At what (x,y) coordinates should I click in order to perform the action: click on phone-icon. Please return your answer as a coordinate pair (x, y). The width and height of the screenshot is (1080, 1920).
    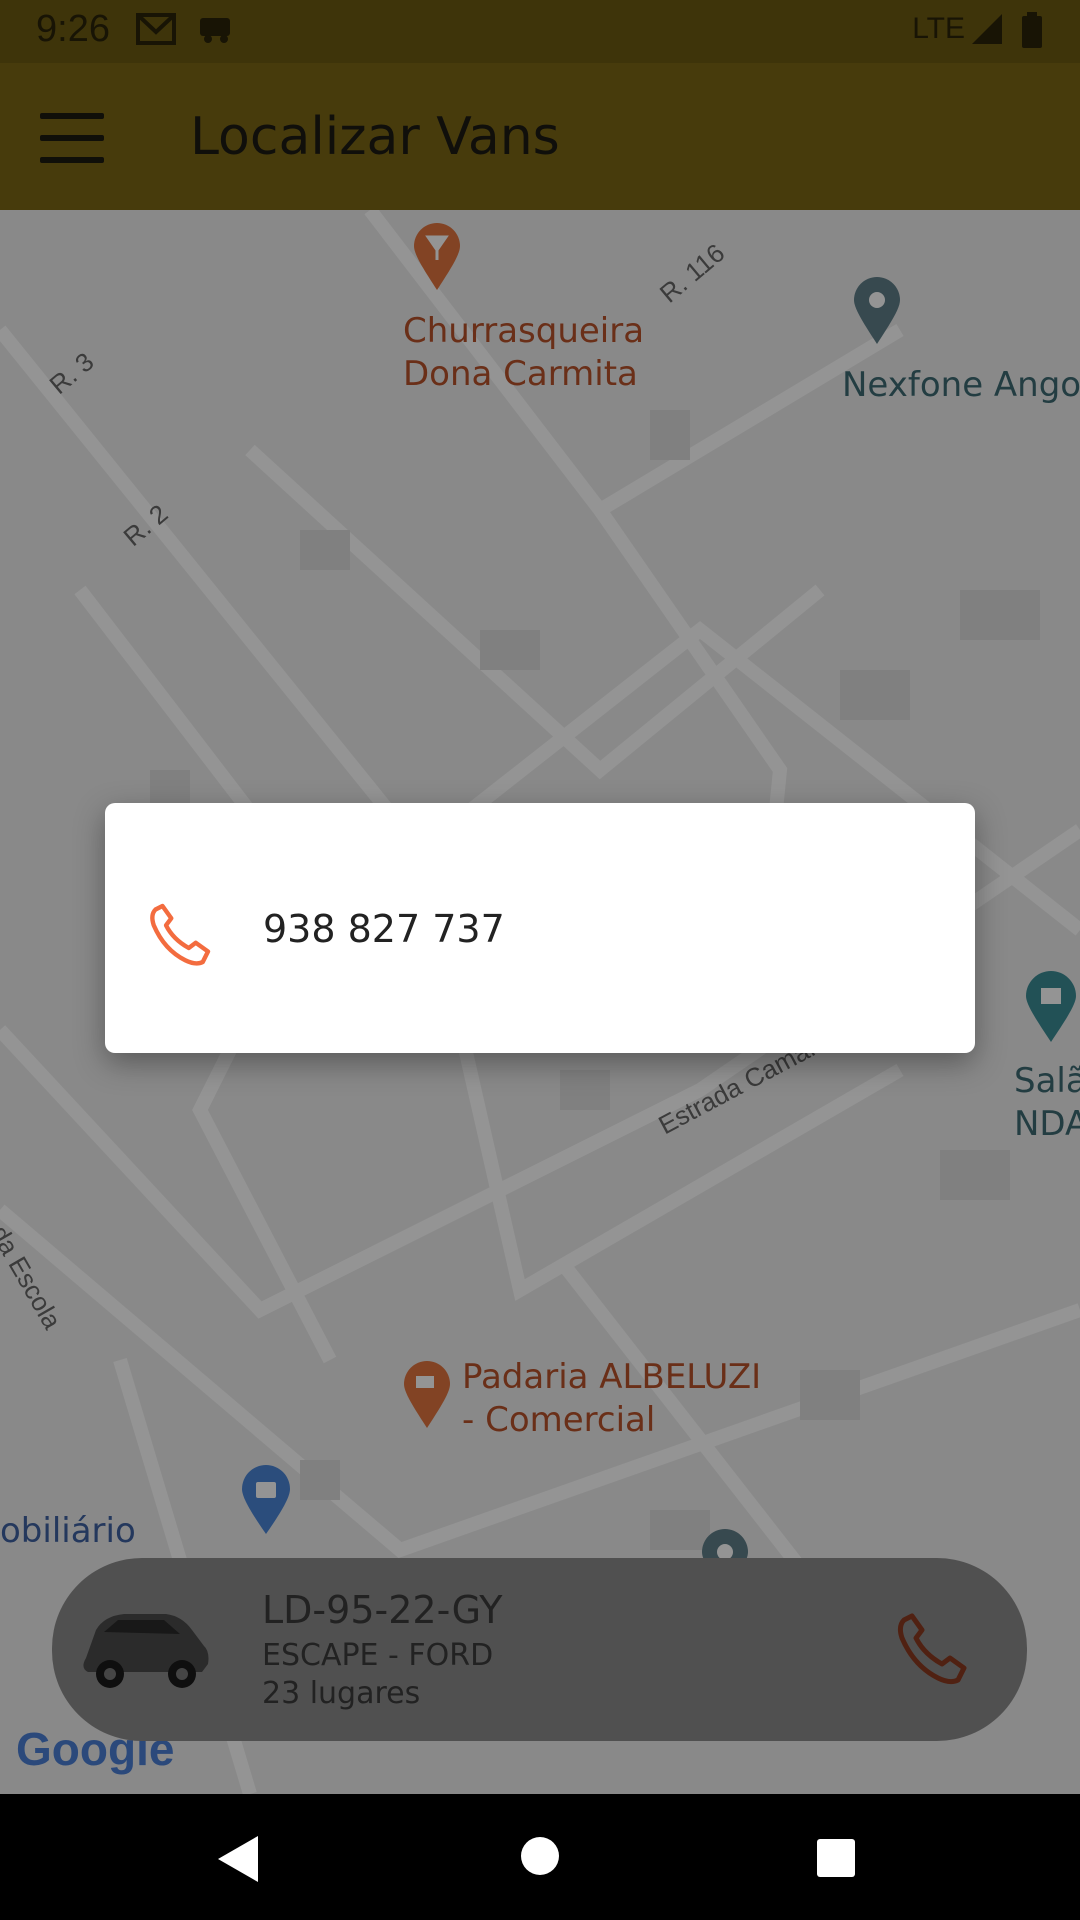
    Looking at the image, I should click on (180, 934).